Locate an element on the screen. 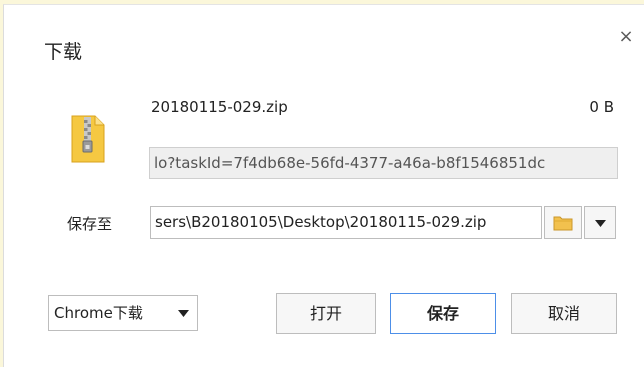 Image resolution: width=644 pixels, height=367 pixels. cancel-button: 取消 is located at coordinates (564, 313).